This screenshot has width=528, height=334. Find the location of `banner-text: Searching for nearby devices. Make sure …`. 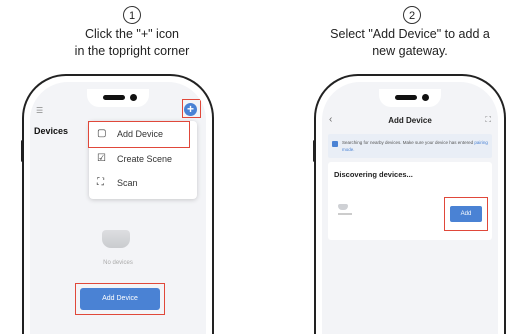

banner-text: Searching for nearby devices. Make sure … is located at coordinates (415, 146).